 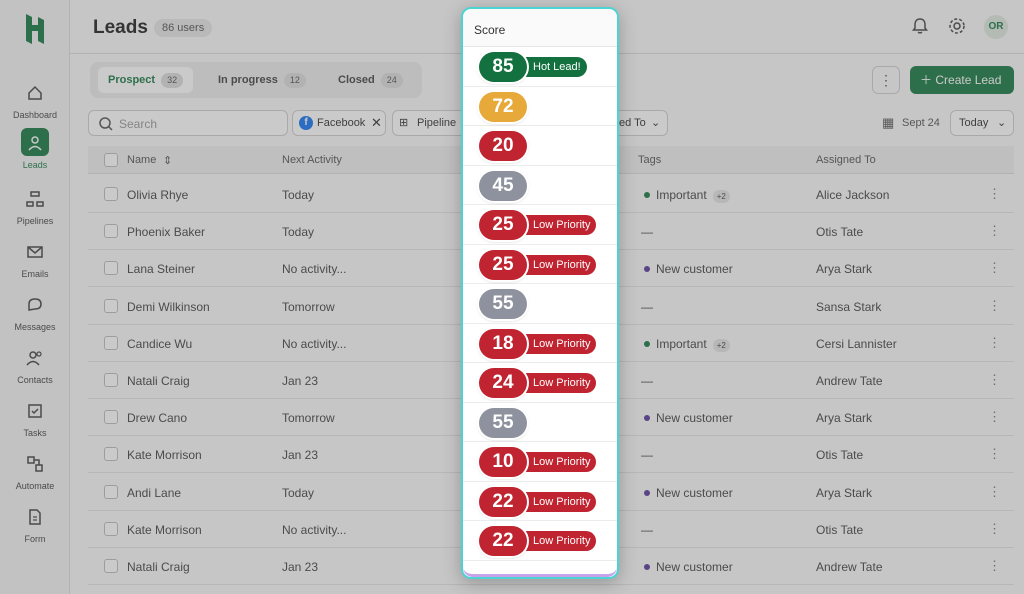 What do you see at coordinates (503, 185) in the screenshot?
I see `score-badge: 45` at bounding box center [503, 185].